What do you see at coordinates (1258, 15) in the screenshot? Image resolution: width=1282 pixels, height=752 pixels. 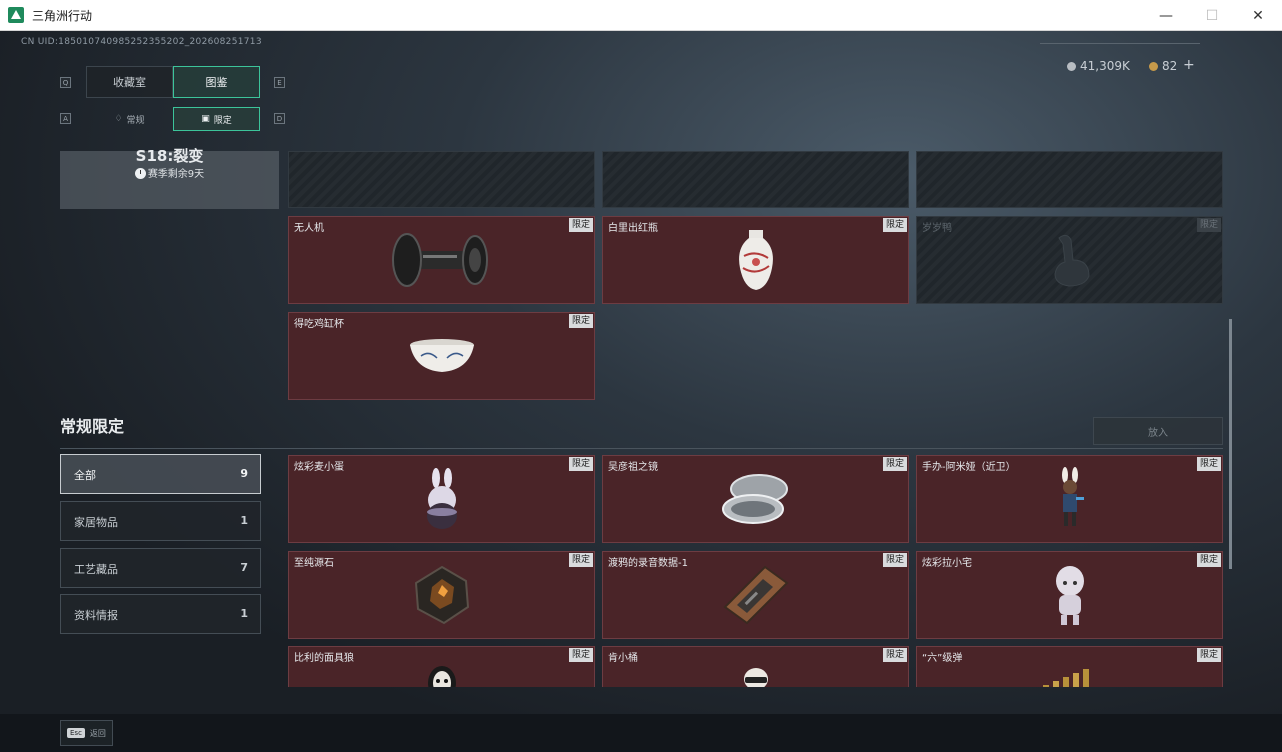 I see `close-button: ✕` at bounding box center [1258, 15].